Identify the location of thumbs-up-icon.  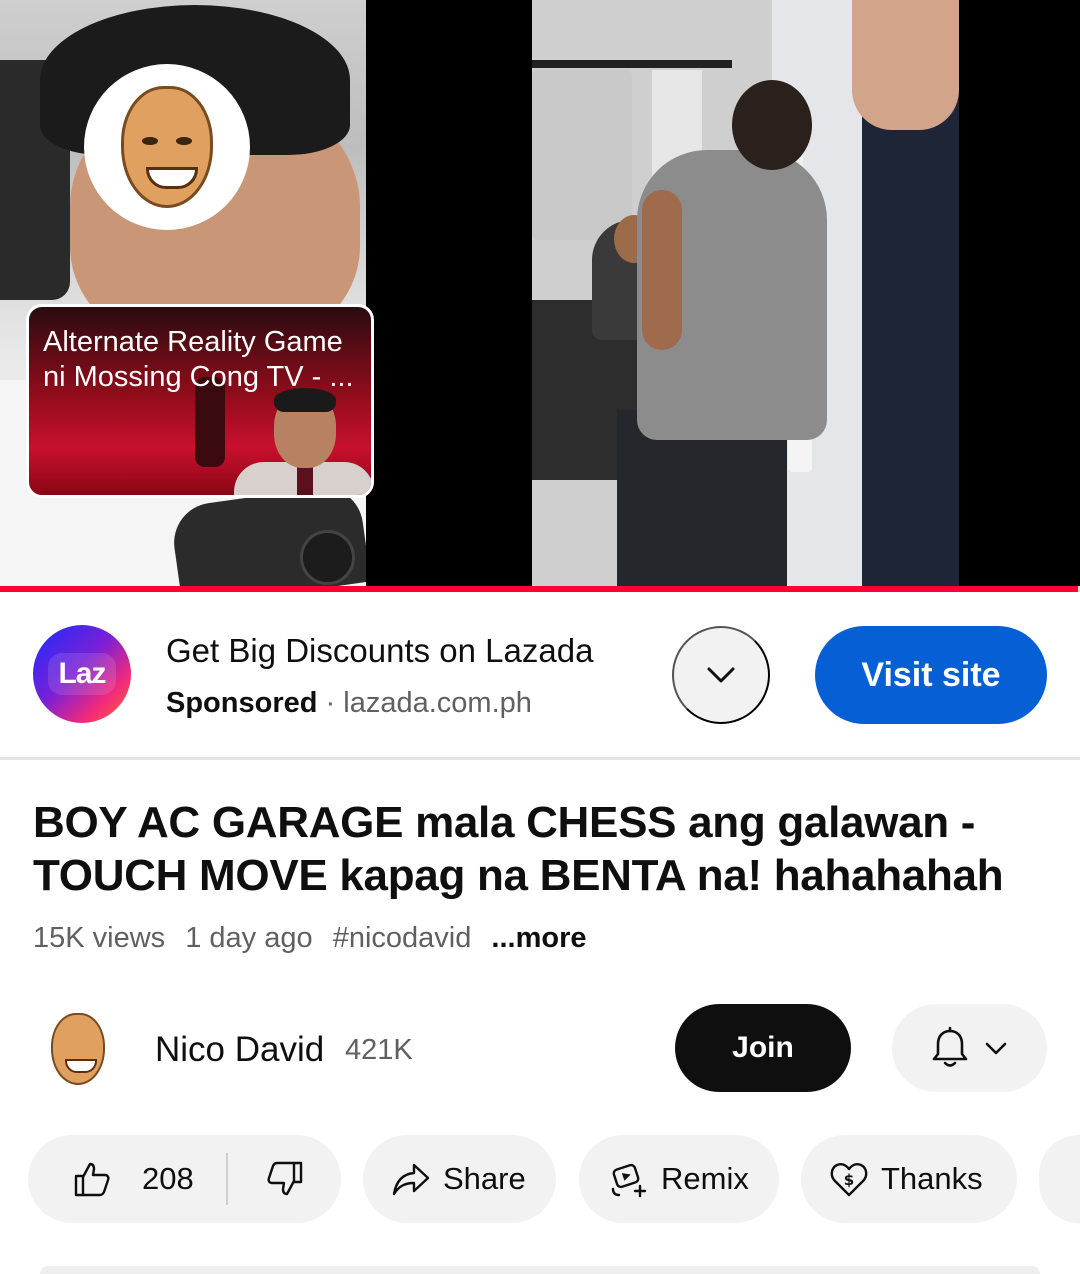
(92, 1179).